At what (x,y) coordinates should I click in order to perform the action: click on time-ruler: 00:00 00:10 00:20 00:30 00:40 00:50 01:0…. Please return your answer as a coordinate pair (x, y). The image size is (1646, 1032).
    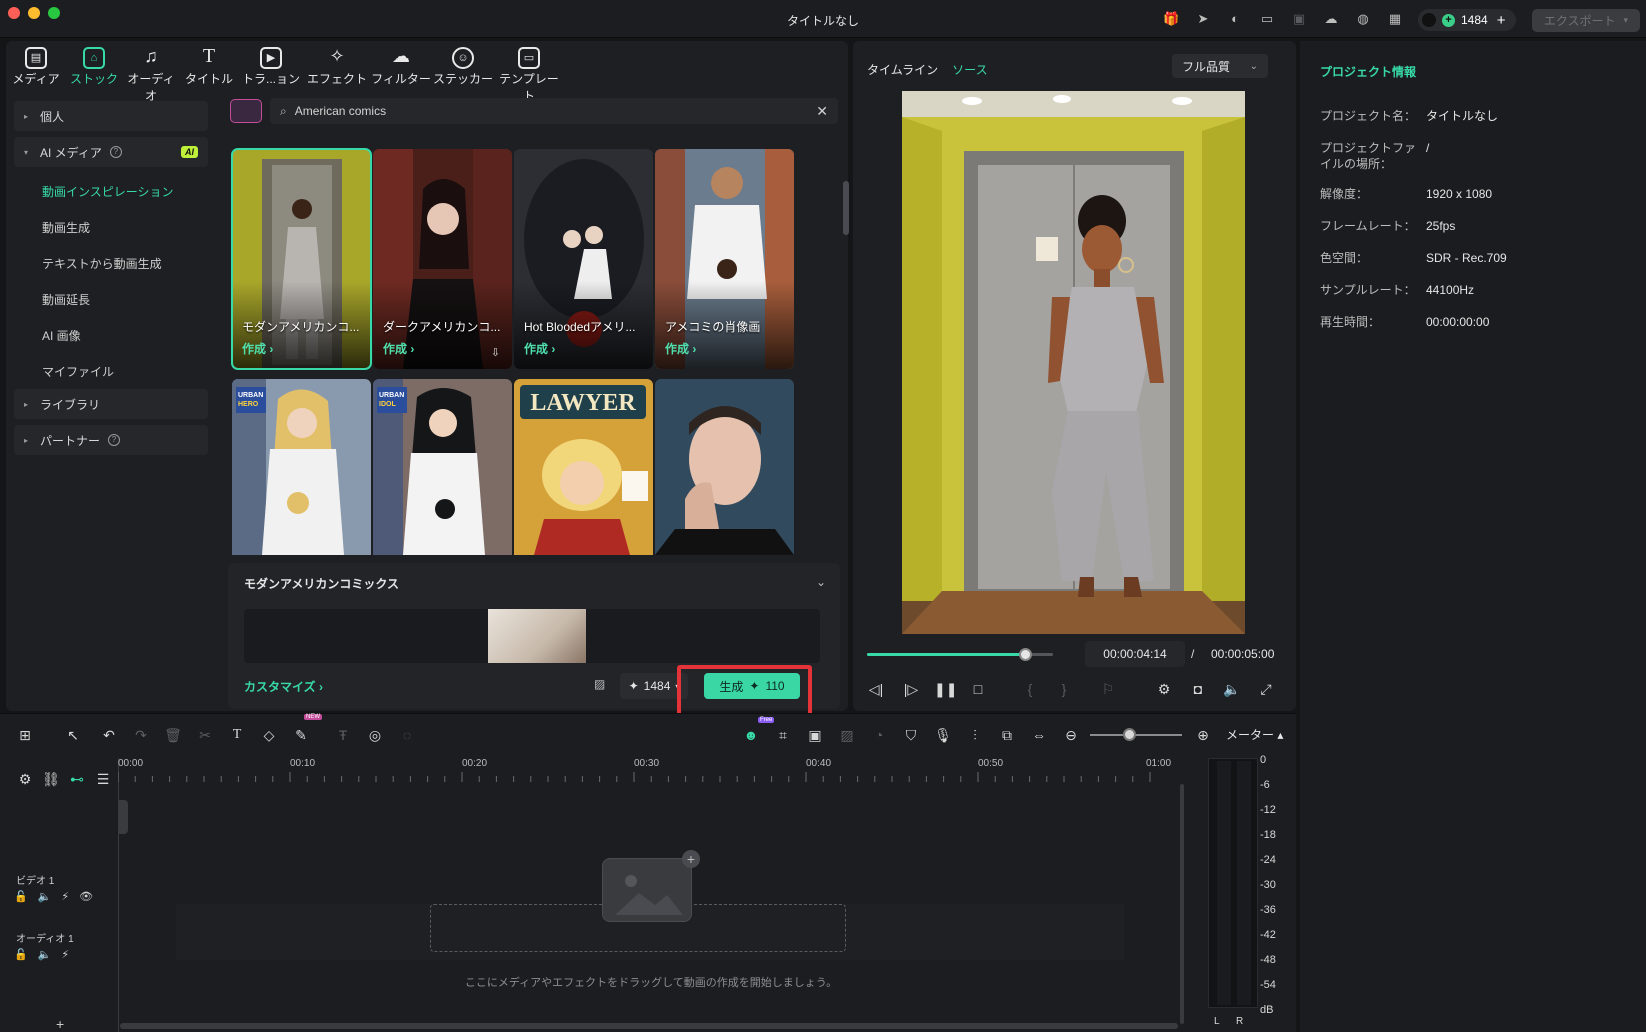
    Looking at the image, I should click on (650, 772).